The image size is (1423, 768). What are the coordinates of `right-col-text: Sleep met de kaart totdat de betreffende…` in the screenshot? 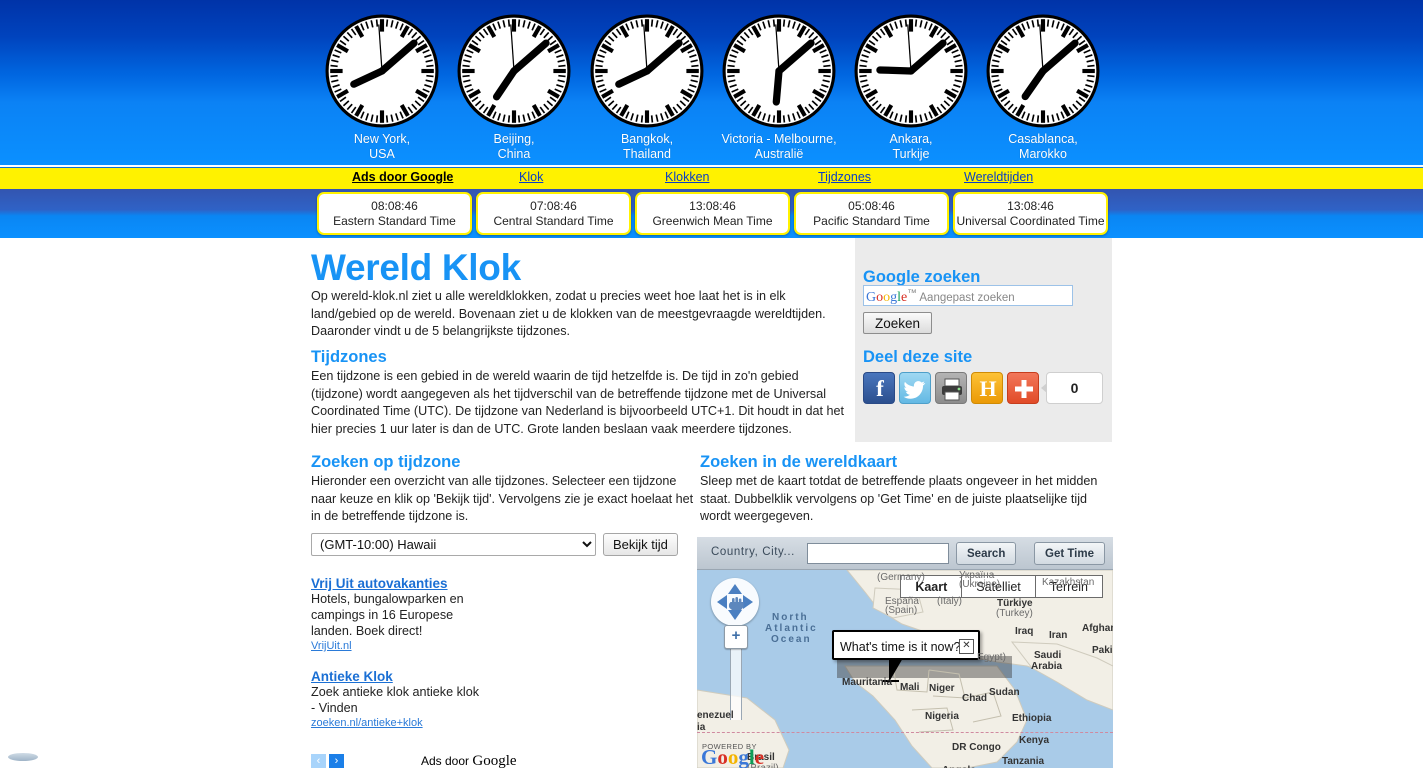 It's located at (899, 498).